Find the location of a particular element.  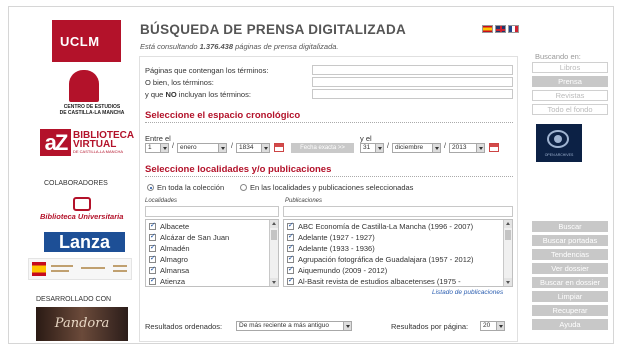

biblioteca-universitaria-logo: Biblioteca Universitaria is located at coordinates (81, 216).